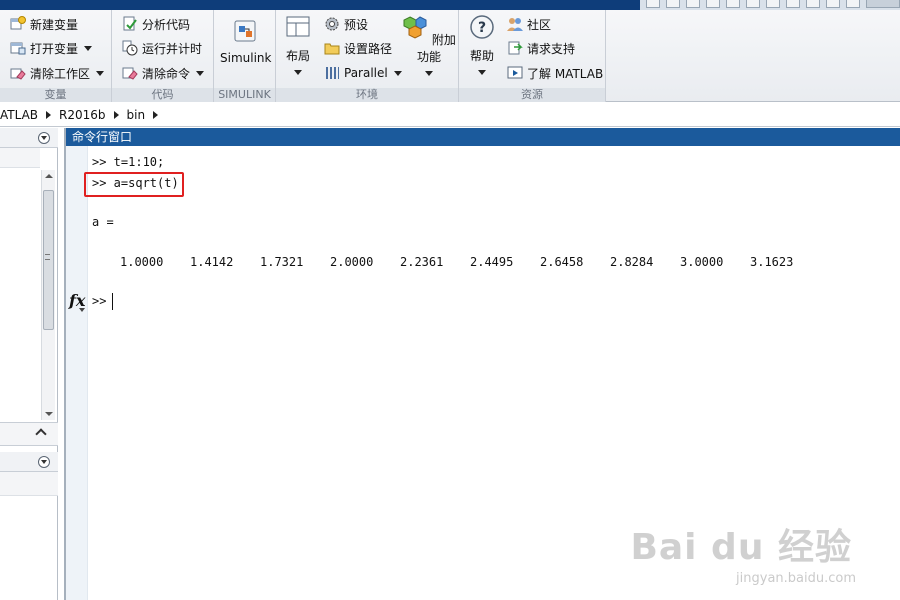 Image resolution: width=900 pixels, height=600 pixels. What do you see at coordinates (128, 162) in the screenshot?
I see `command-line: >> t=1:10;` at bounding box center [128, 162].